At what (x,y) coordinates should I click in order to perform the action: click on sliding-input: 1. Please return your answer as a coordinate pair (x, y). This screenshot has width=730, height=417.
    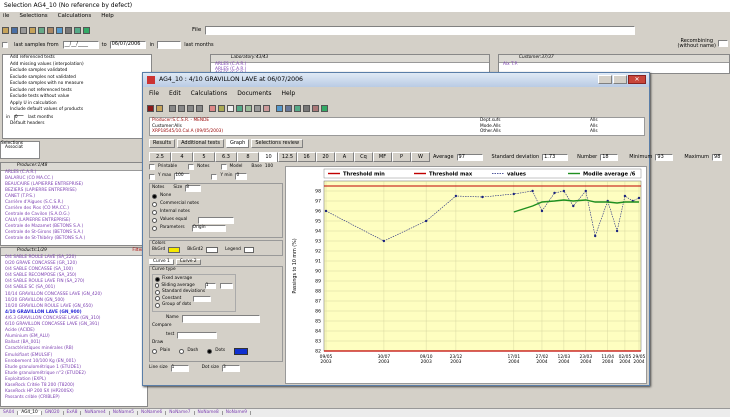
    Looking at the image, I should click on (210, 285).